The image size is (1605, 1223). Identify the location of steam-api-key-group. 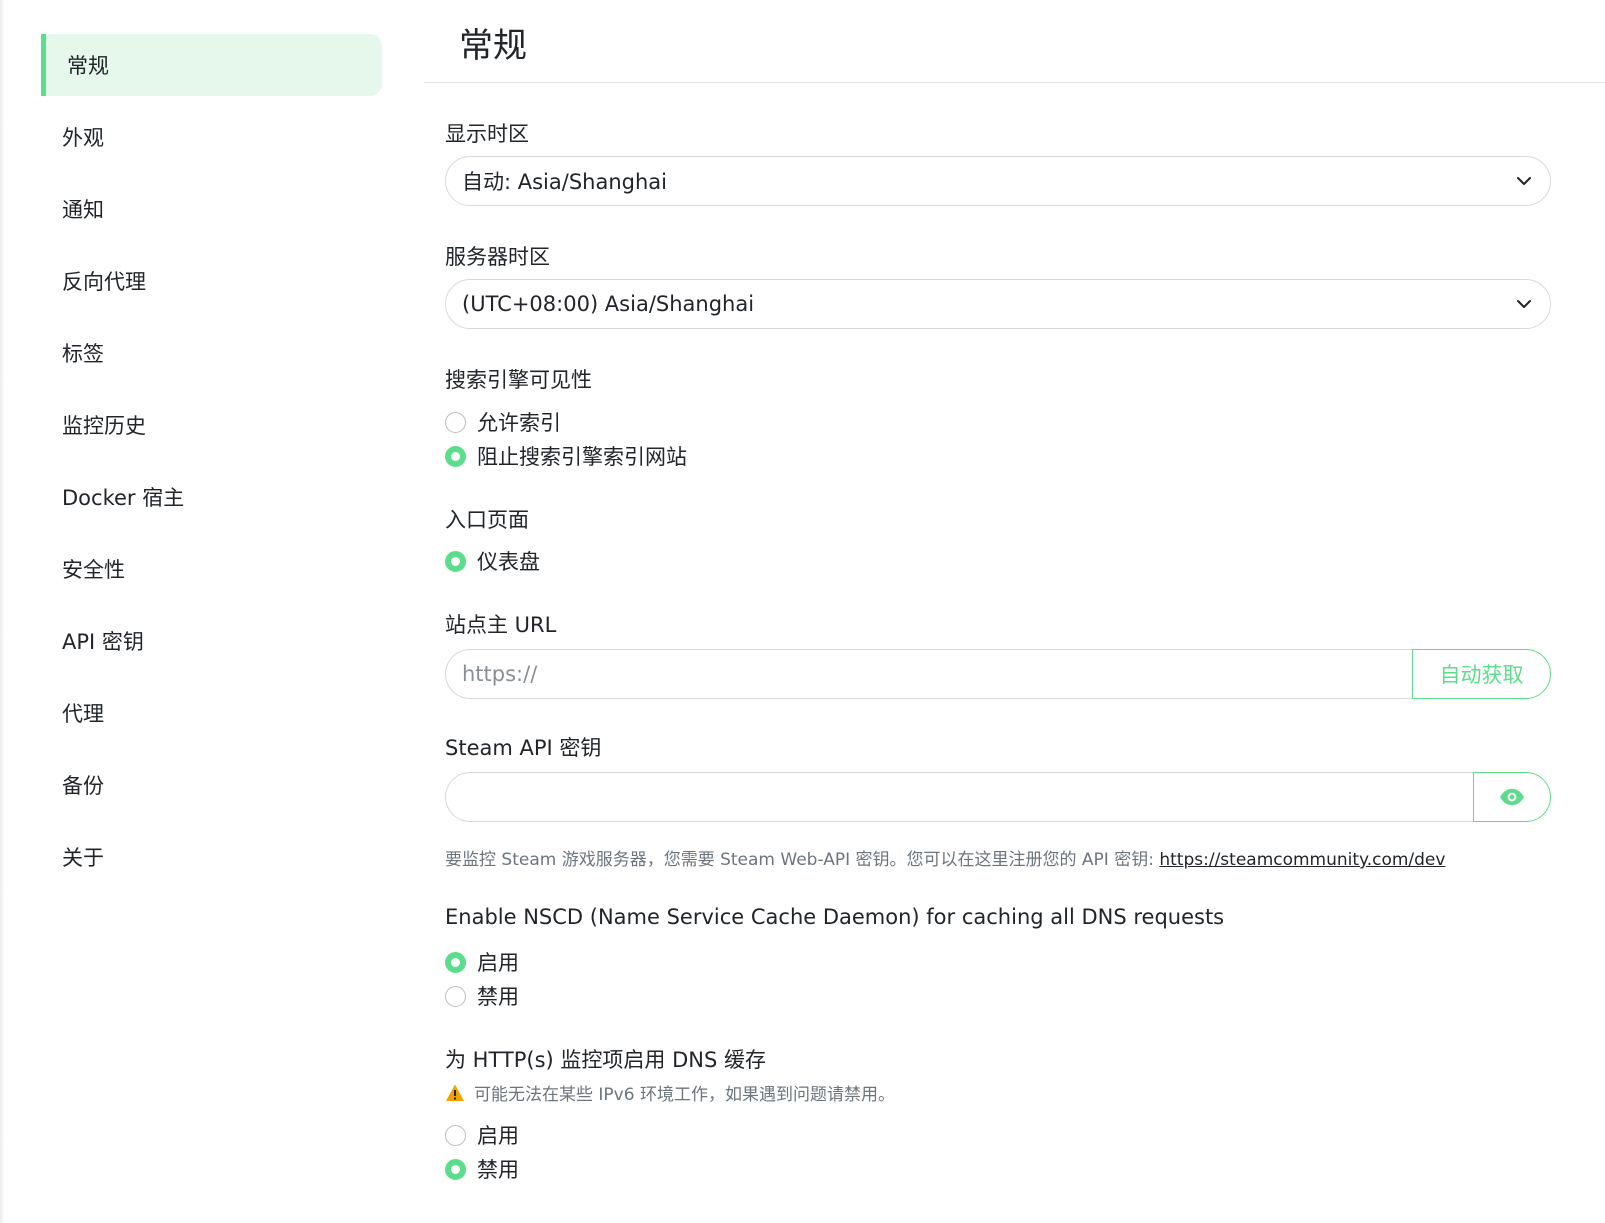
(998, 797).